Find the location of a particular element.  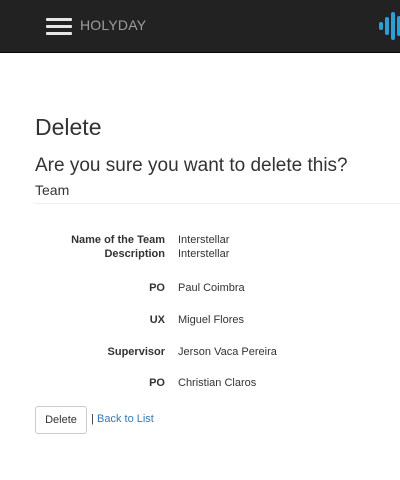

navbar: HOLYDAY is located at coordinates (200, 26).